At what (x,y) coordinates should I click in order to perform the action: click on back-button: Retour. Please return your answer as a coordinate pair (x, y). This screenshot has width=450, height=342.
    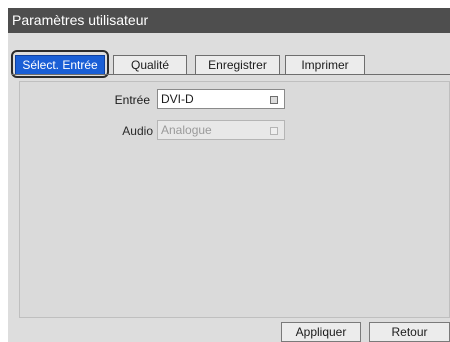
    Looking at the image, I should click on (409, 332).